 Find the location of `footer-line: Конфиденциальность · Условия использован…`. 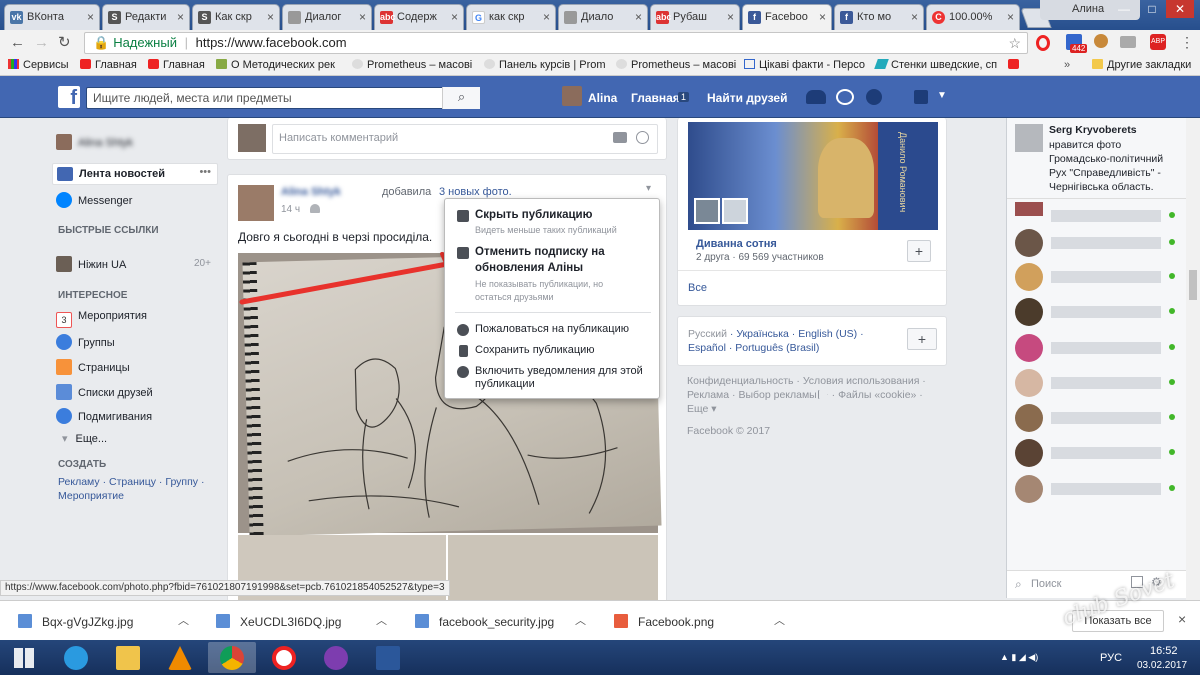

footer-line: Конфиденциальность · Условия использован… is located at coordinates (812, 381).